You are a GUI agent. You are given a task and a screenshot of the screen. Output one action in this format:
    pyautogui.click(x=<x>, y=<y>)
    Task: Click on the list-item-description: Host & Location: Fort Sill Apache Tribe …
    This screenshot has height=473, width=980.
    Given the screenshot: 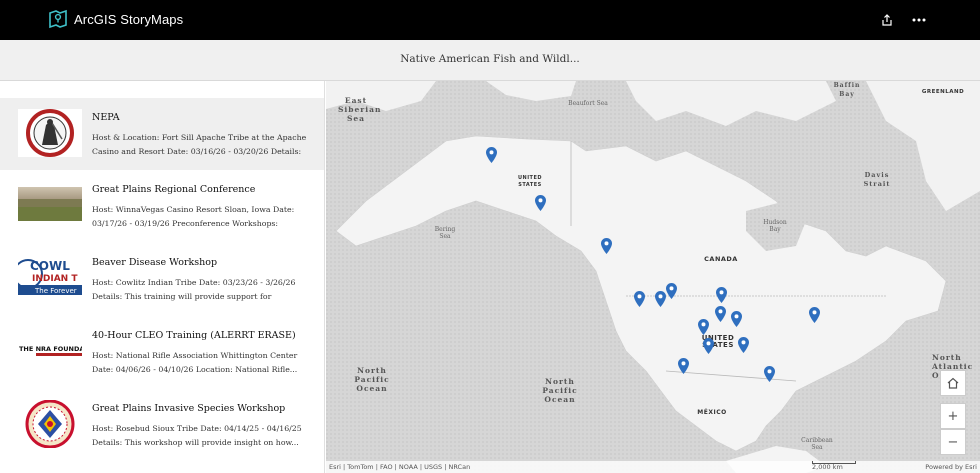 What is the action you would take?
    pyautogui.click(x=199, y=144)
    